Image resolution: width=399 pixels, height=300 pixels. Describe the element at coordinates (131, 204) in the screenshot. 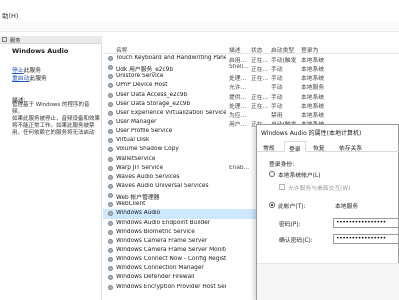

I see `service-name: WebClient` at that location.